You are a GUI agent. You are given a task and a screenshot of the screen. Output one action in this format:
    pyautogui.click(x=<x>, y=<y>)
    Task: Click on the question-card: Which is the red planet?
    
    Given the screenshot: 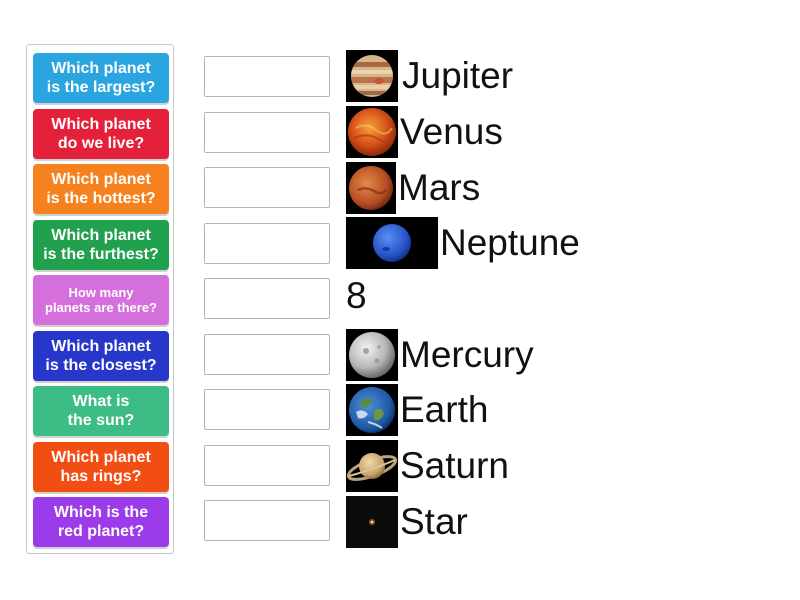 What is the action you would take?
    pyautogui.click(x=101, y=522)
    